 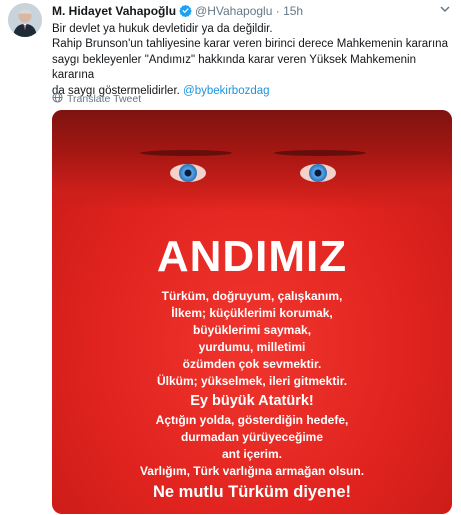 What do you see at coordinates (318, 173) in the screenshot?
I see `right-eye` at bounding box center [318, 173].